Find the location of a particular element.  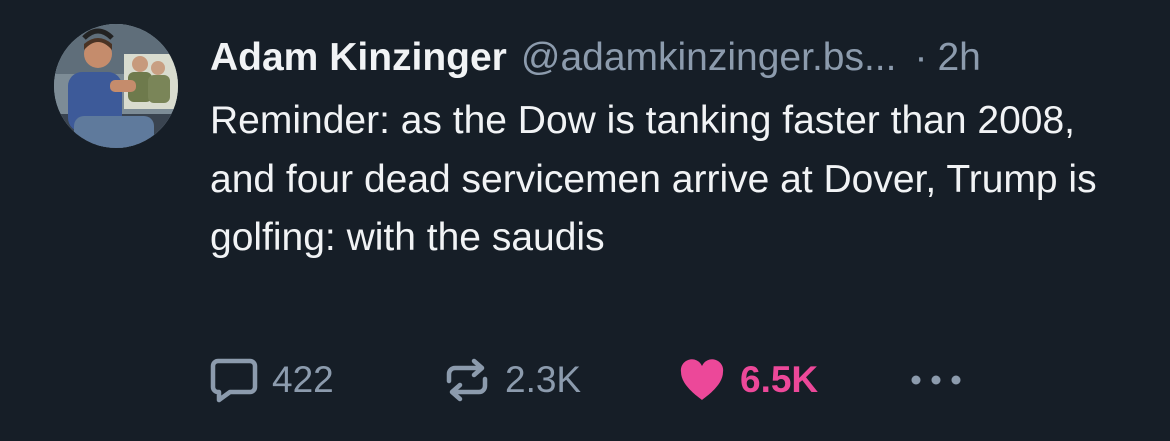

repost-count: 2.3K is located at coordinates (543, 379).